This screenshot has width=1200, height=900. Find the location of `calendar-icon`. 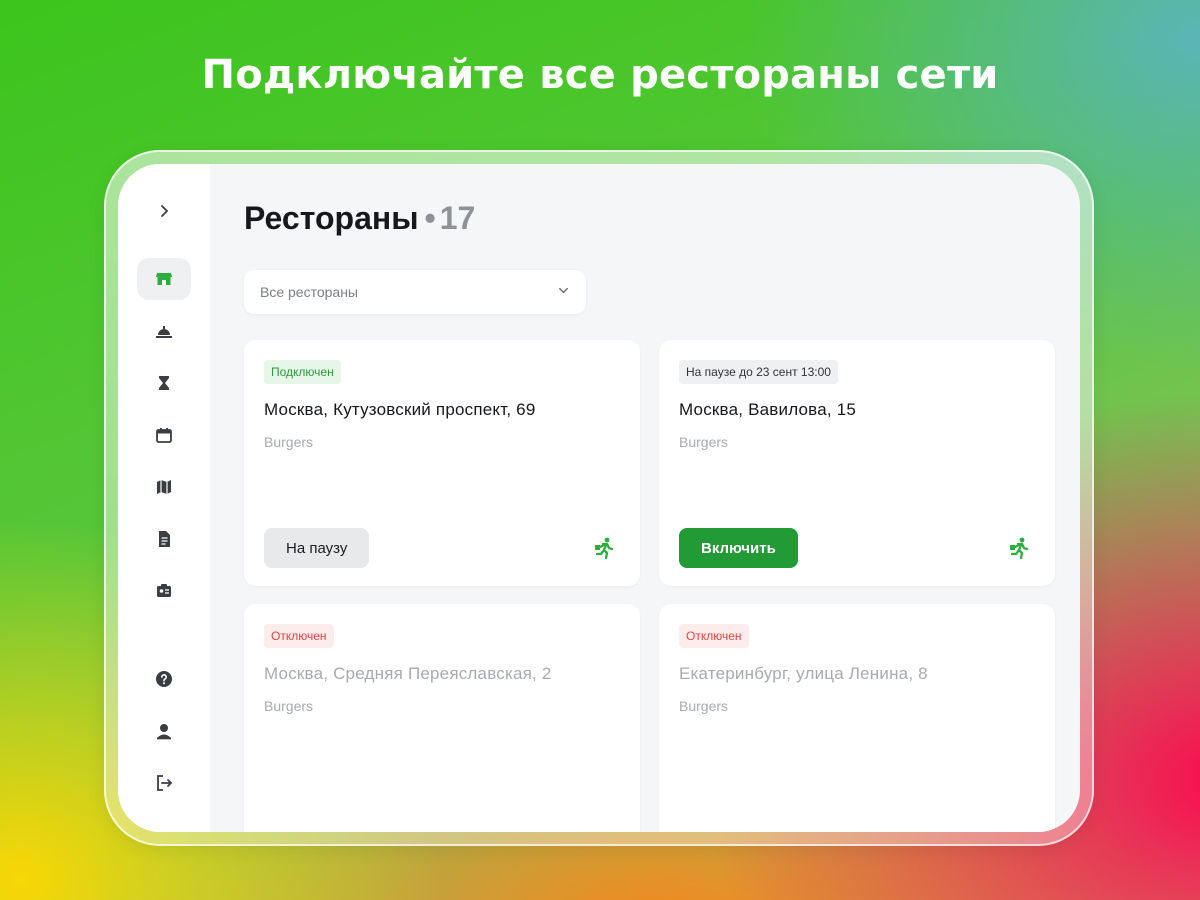

calendar-icon is located at coordinates (164, 435).